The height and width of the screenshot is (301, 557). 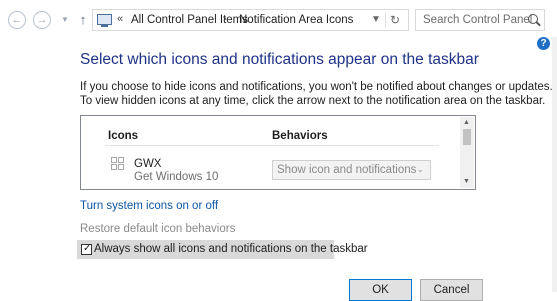 I want to click on chevron-down-icon: ⌄, so click(x=420, y=169).